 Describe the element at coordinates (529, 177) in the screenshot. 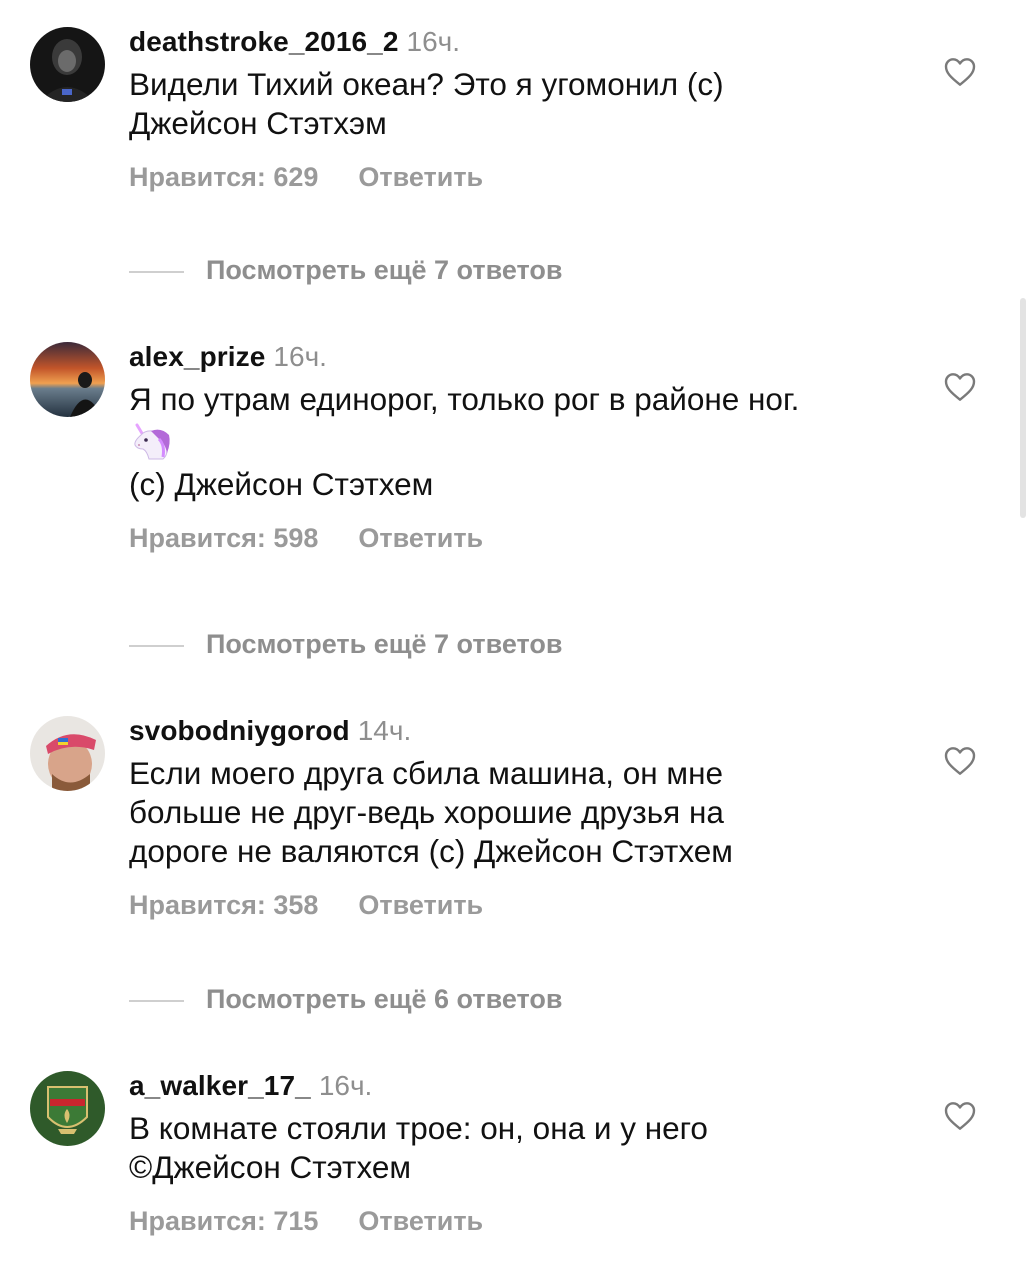

I see `comment-meta: Нравится: 629 Ответить` at that location.